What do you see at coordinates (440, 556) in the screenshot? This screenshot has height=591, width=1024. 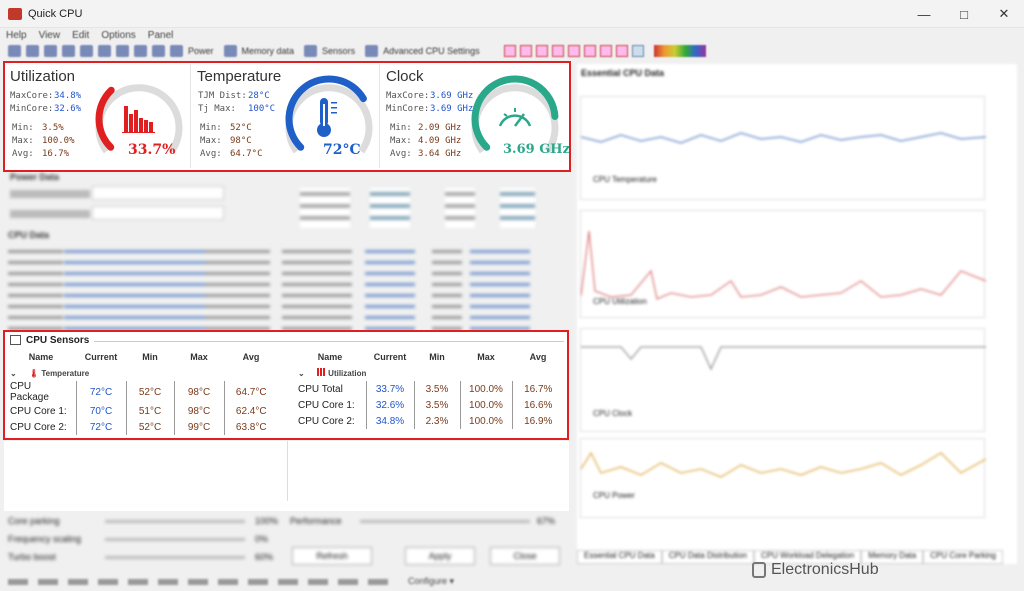 I see `apply-button: Apply` at bounding box center [440, 556].